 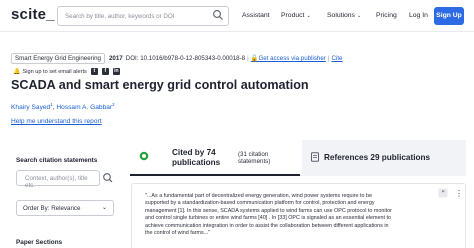 What do you see at coordinates (56, 121) in the screenshot?
I see `help-understand-link: Help me understand this report` at bounding box center [56, 121].